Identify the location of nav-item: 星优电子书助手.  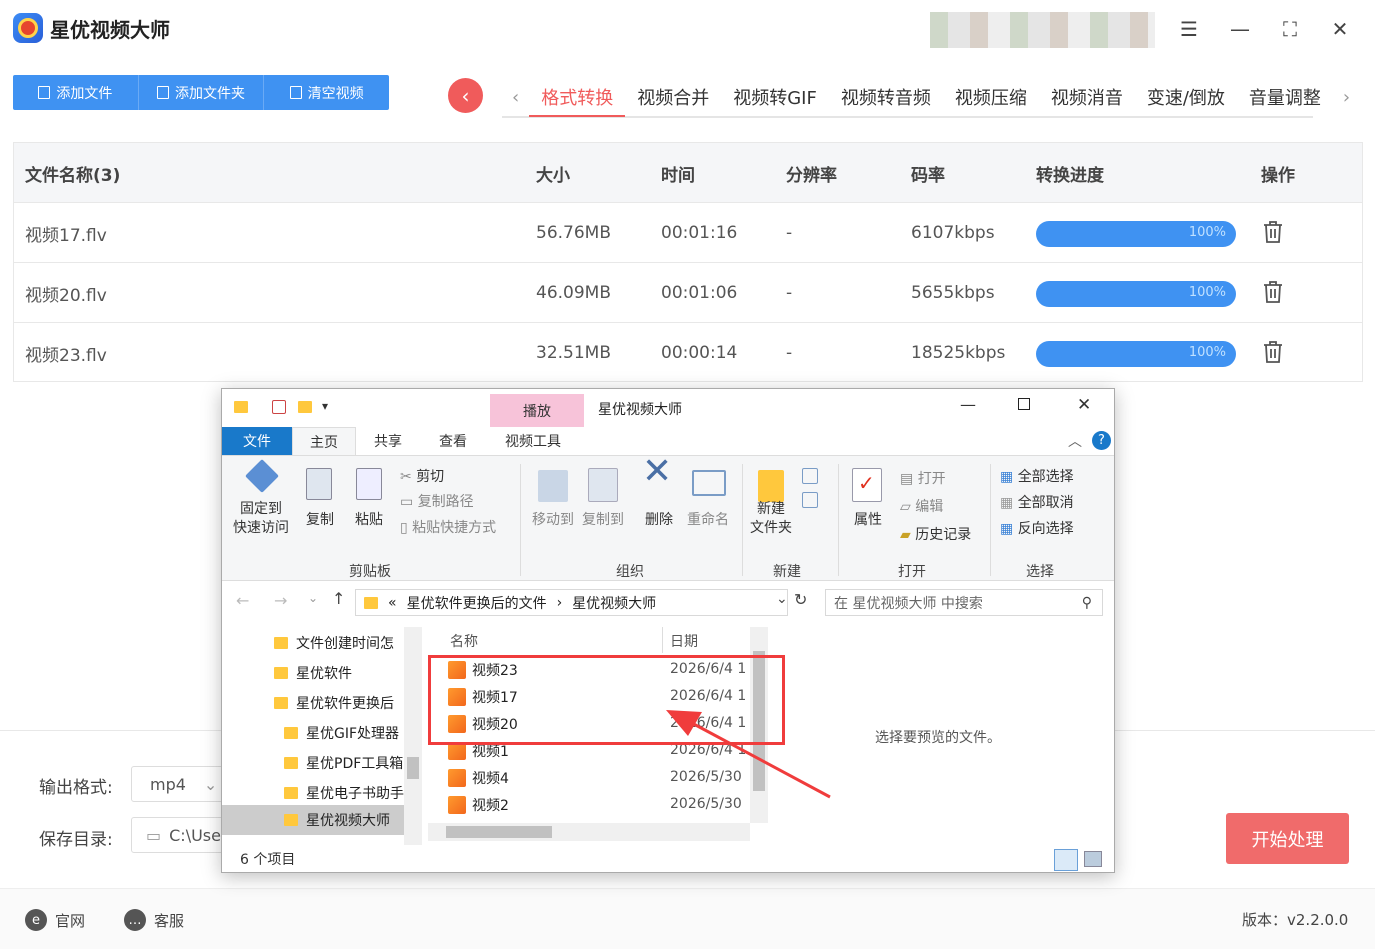
(344, 793).